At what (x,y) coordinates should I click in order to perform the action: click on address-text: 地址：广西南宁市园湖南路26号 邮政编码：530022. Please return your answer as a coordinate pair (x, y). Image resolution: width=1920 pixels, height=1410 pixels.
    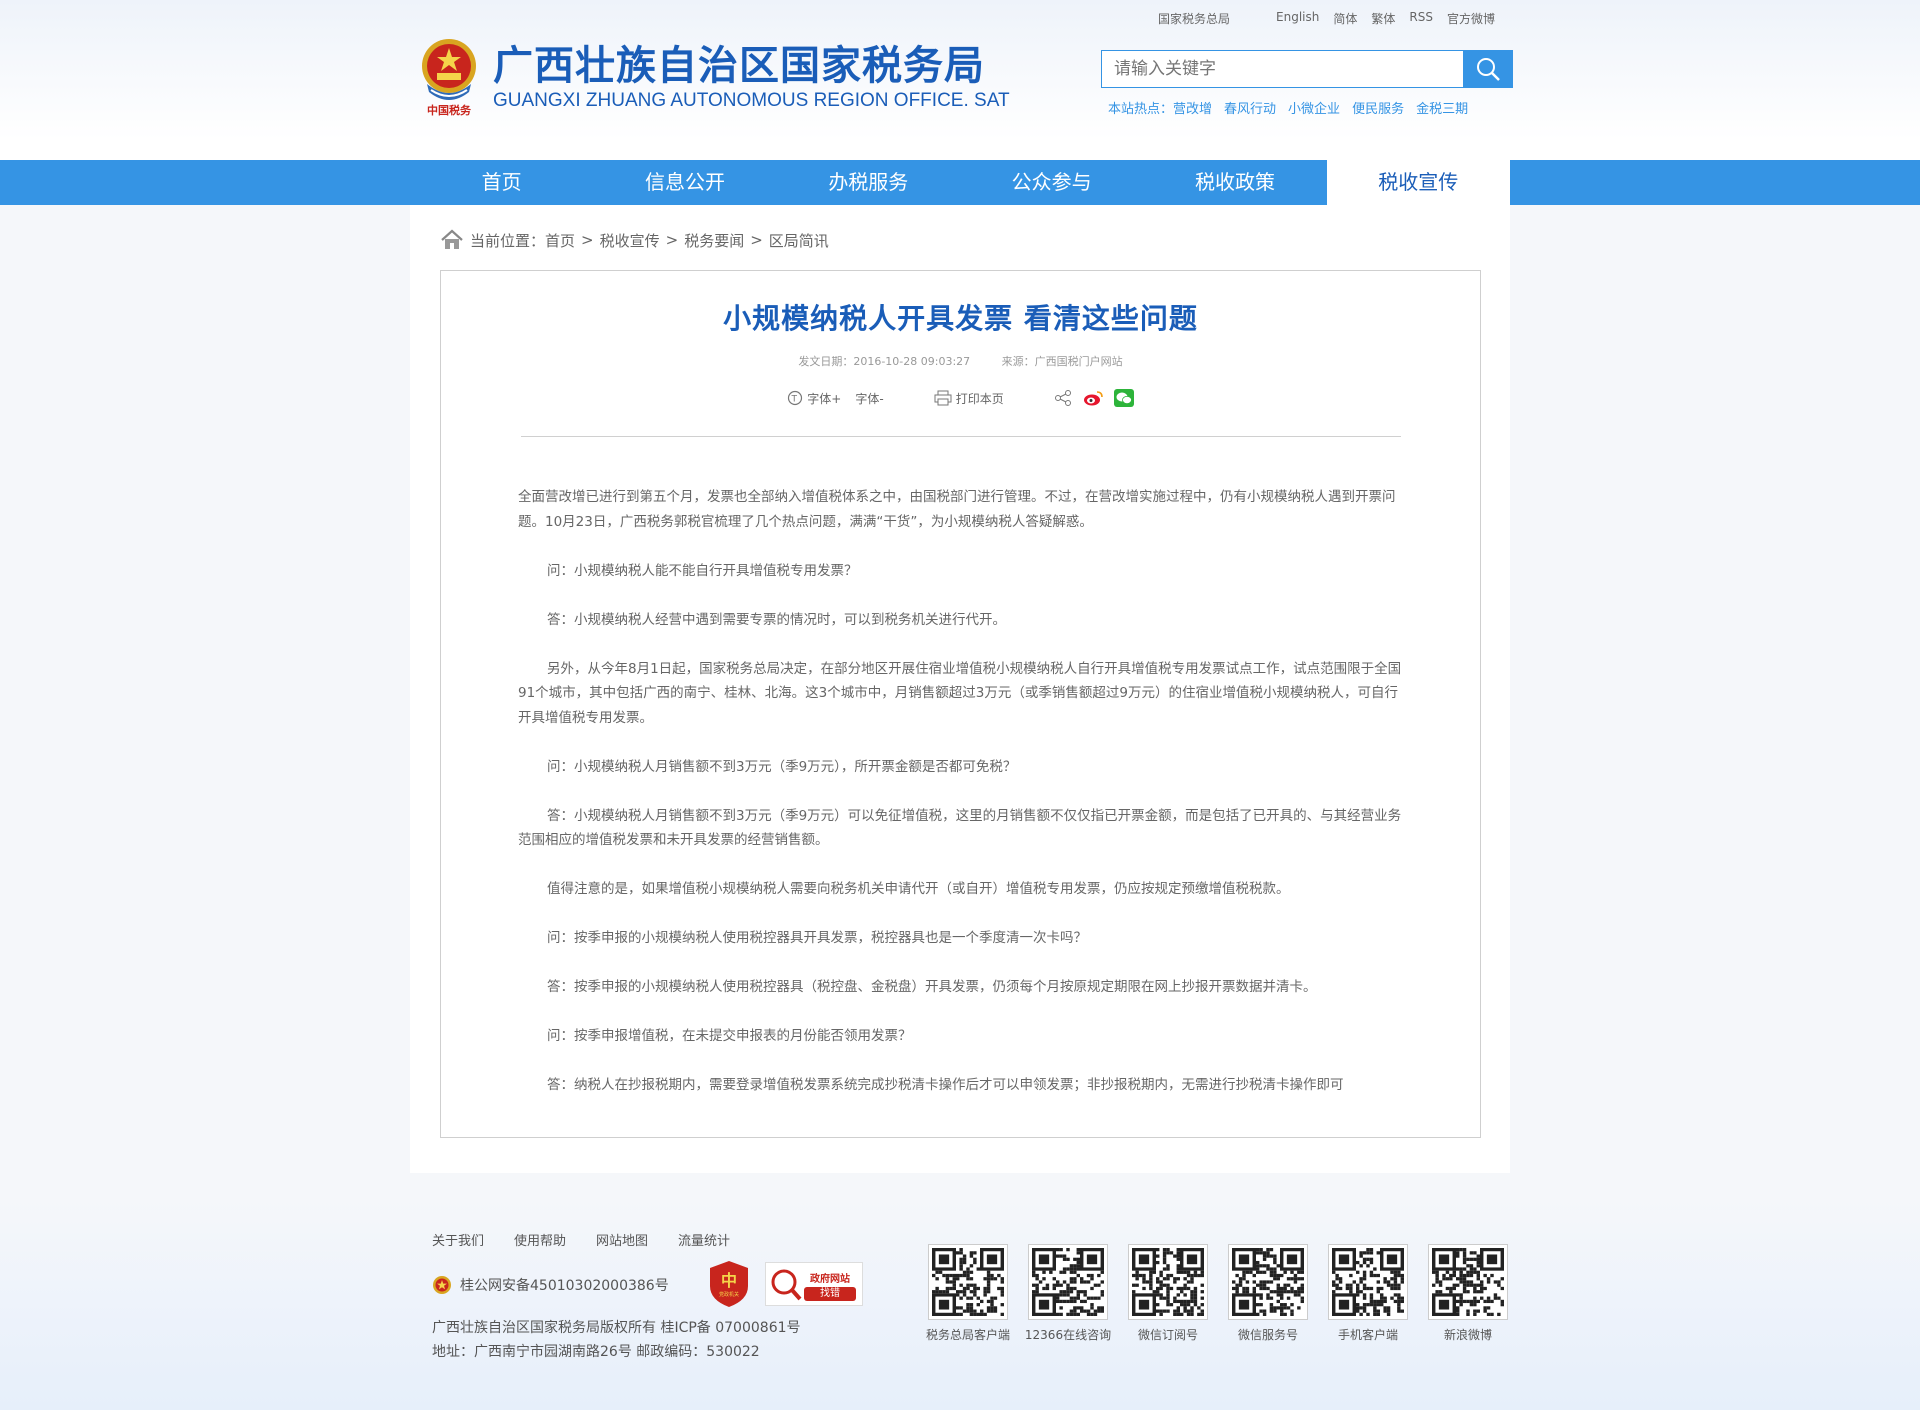
    Looking at the image, I should click on (596, 1352).